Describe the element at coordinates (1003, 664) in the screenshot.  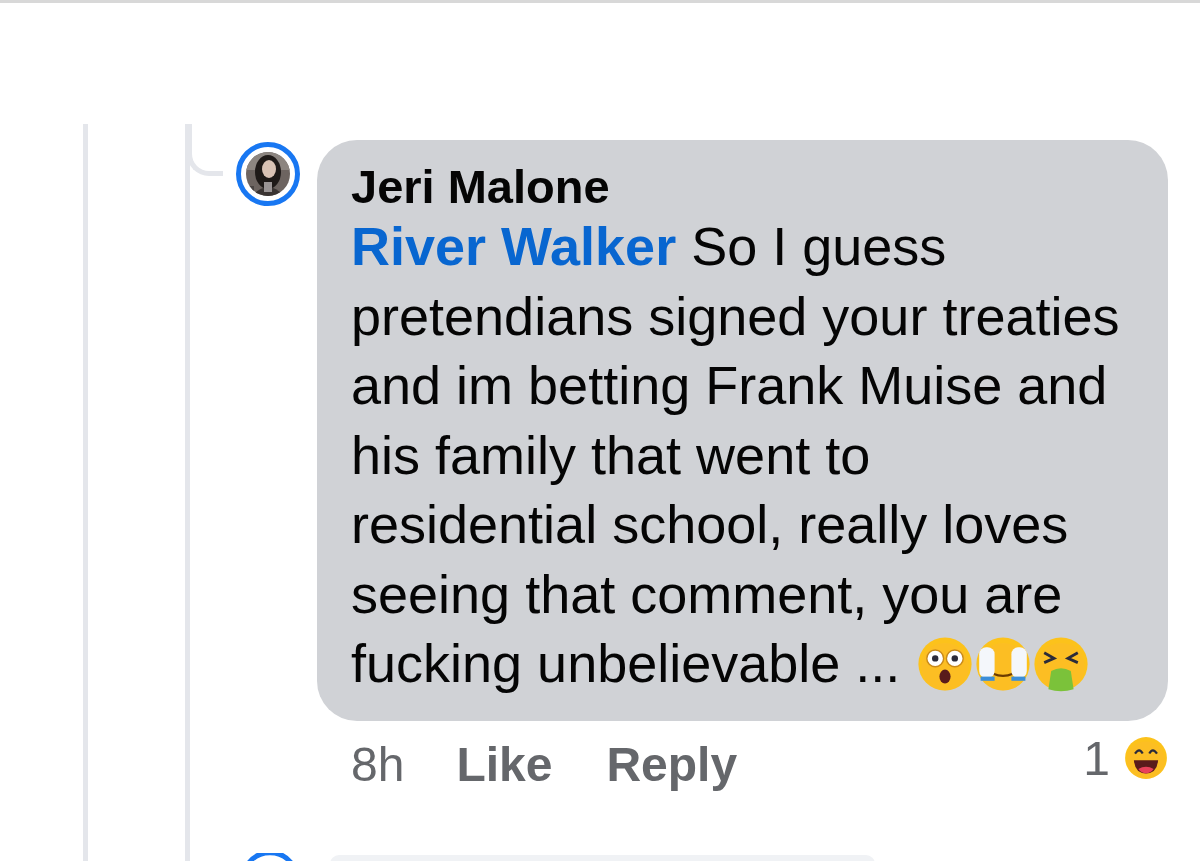
I see `hands-over-eyes-emoji-icon` at that location.